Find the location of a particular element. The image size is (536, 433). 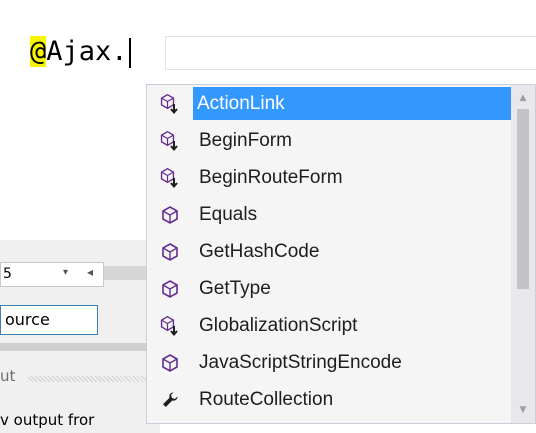

completion-item: BeginRouteForm is located at coordinates (329, 177).